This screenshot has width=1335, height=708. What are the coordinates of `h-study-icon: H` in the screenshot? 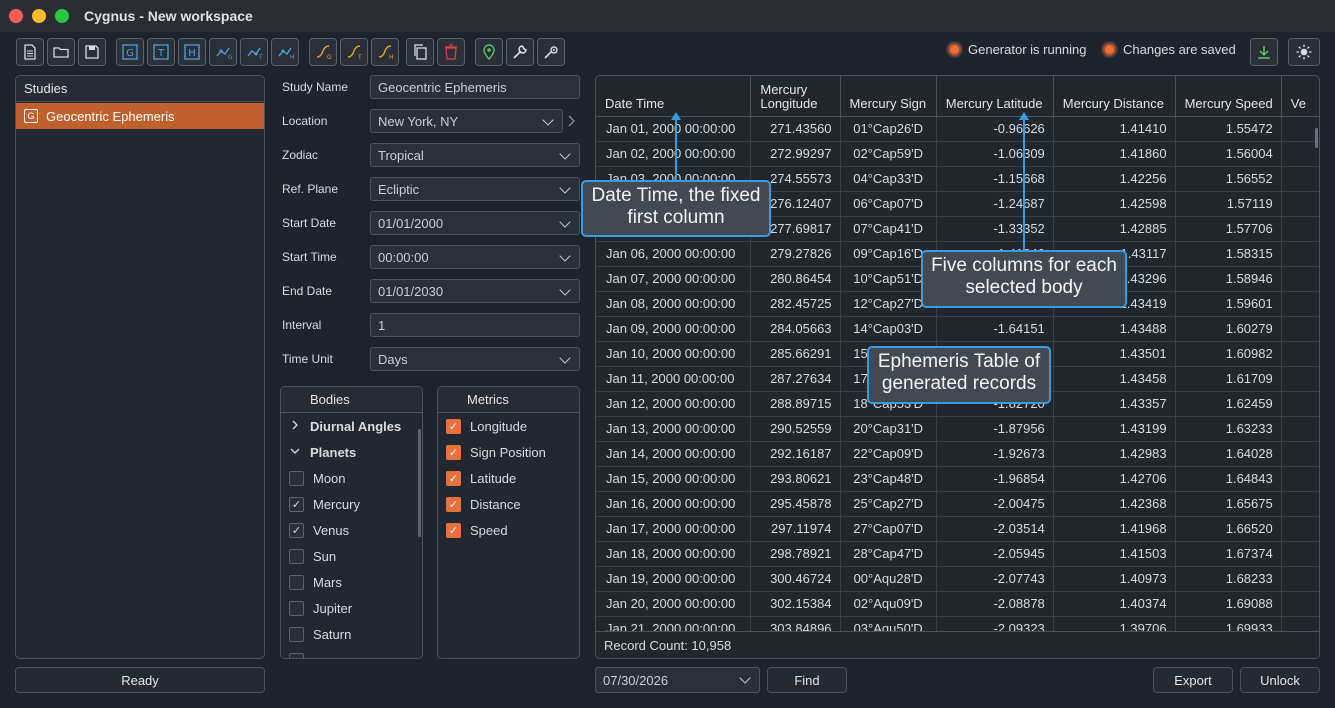 It's located at (192, 52).